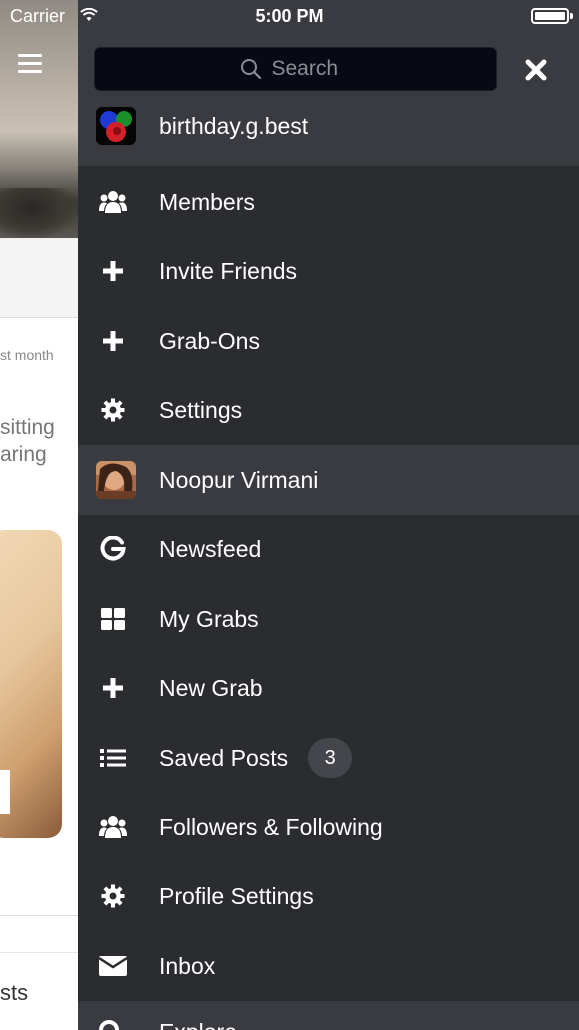  I want to click on menu-item-label: Invite Friends, so click(228, 270).